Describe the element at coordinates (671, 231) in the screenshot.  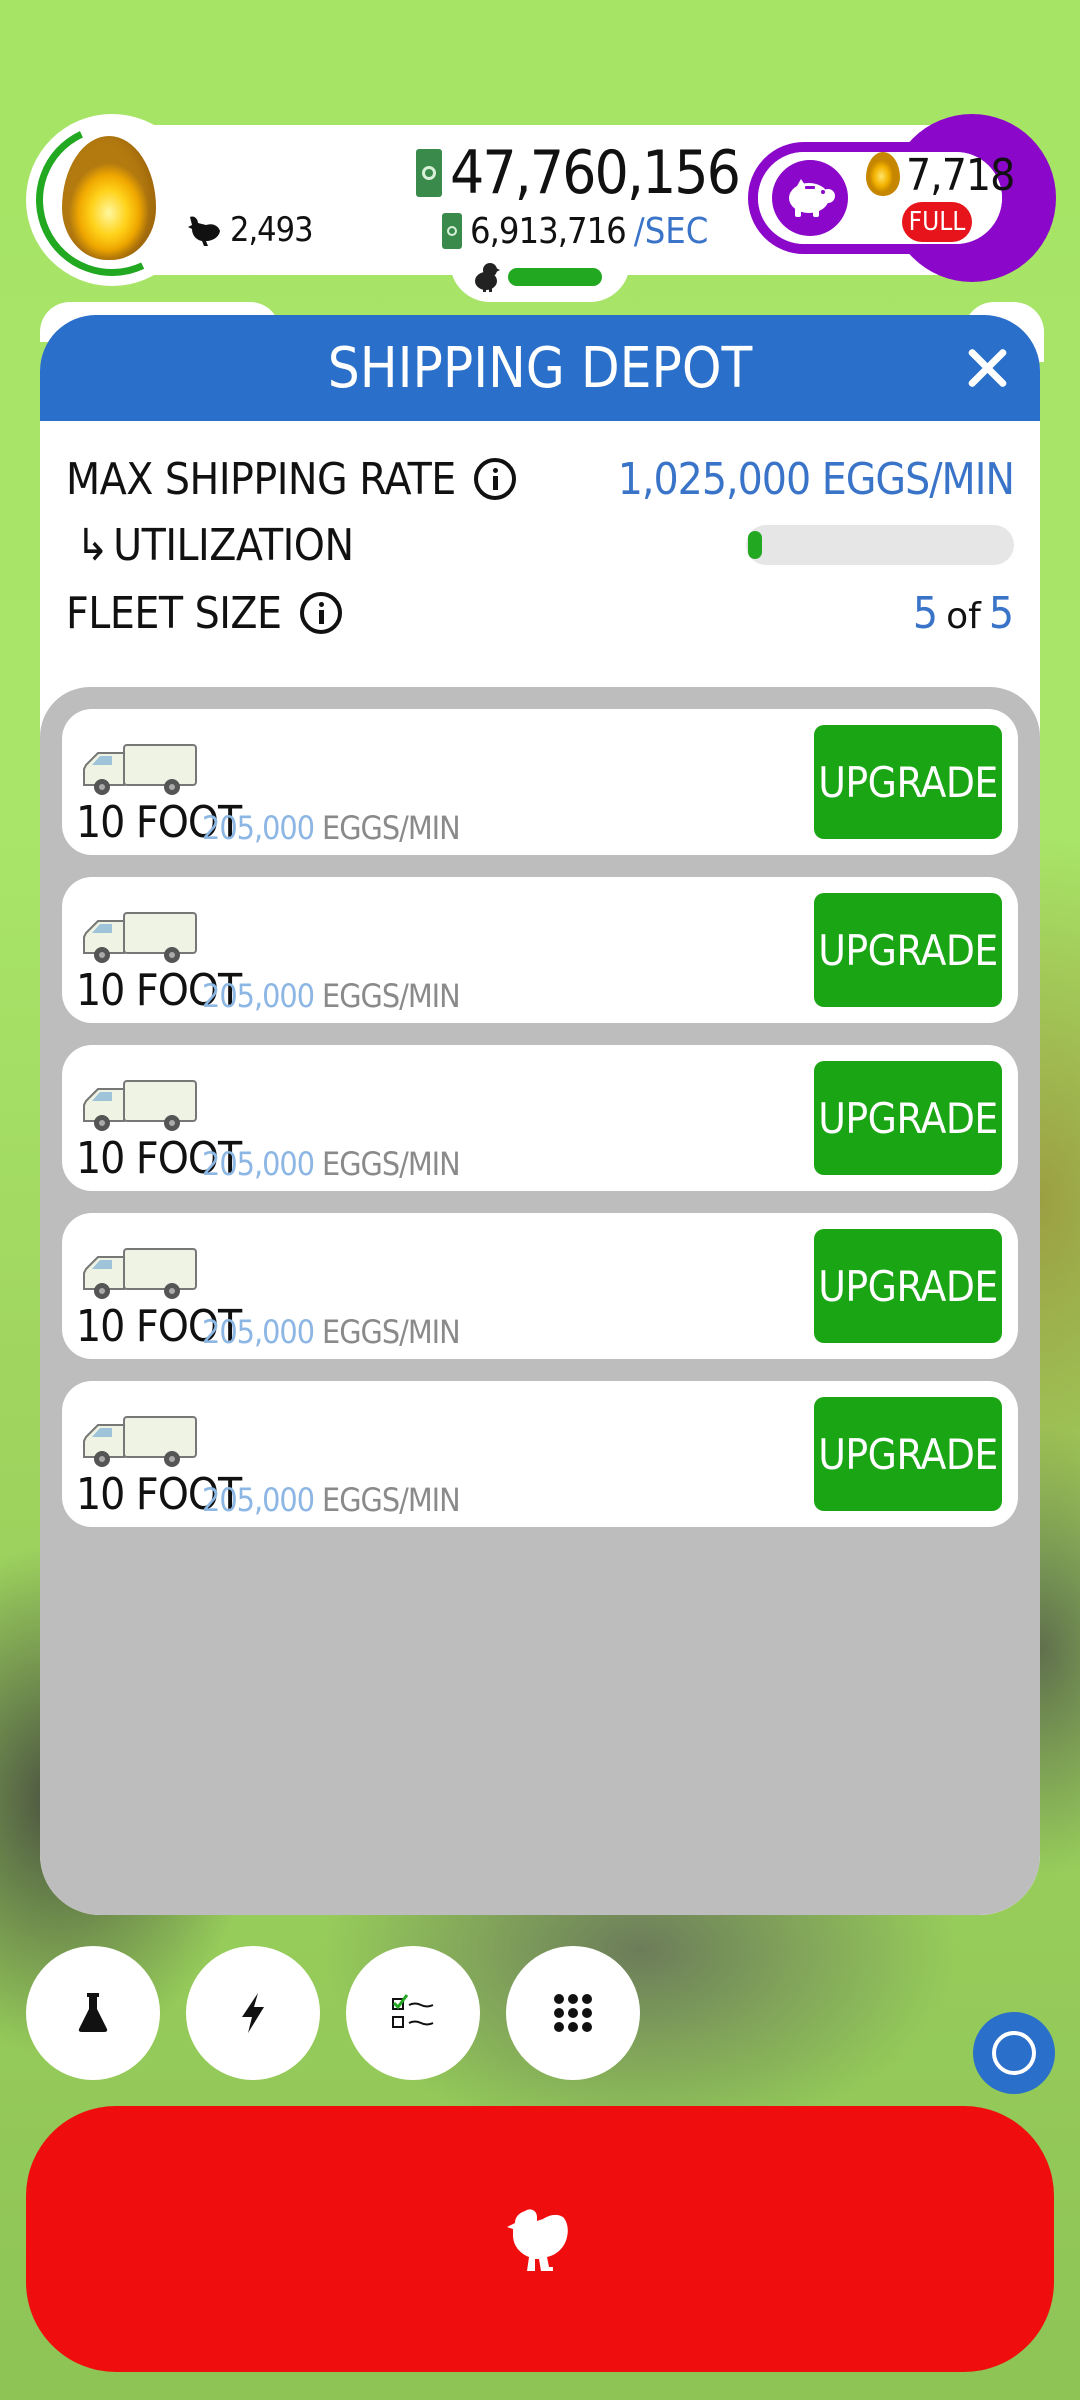
I see `money-rate-unit: /SEC` at that location.